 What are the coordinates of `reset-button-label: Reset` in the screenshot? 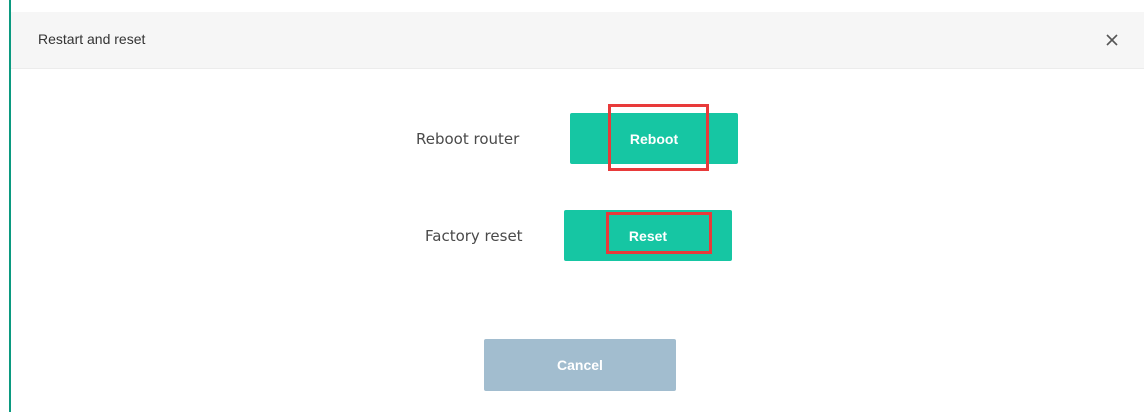 It's located at (648, 236).